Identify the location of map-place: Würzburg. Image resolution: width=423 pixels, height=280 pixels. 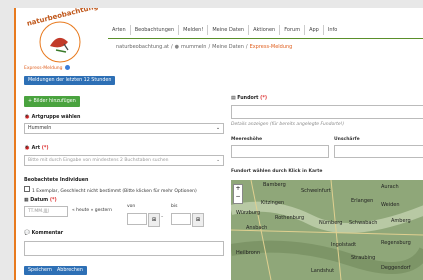
(248, 213).